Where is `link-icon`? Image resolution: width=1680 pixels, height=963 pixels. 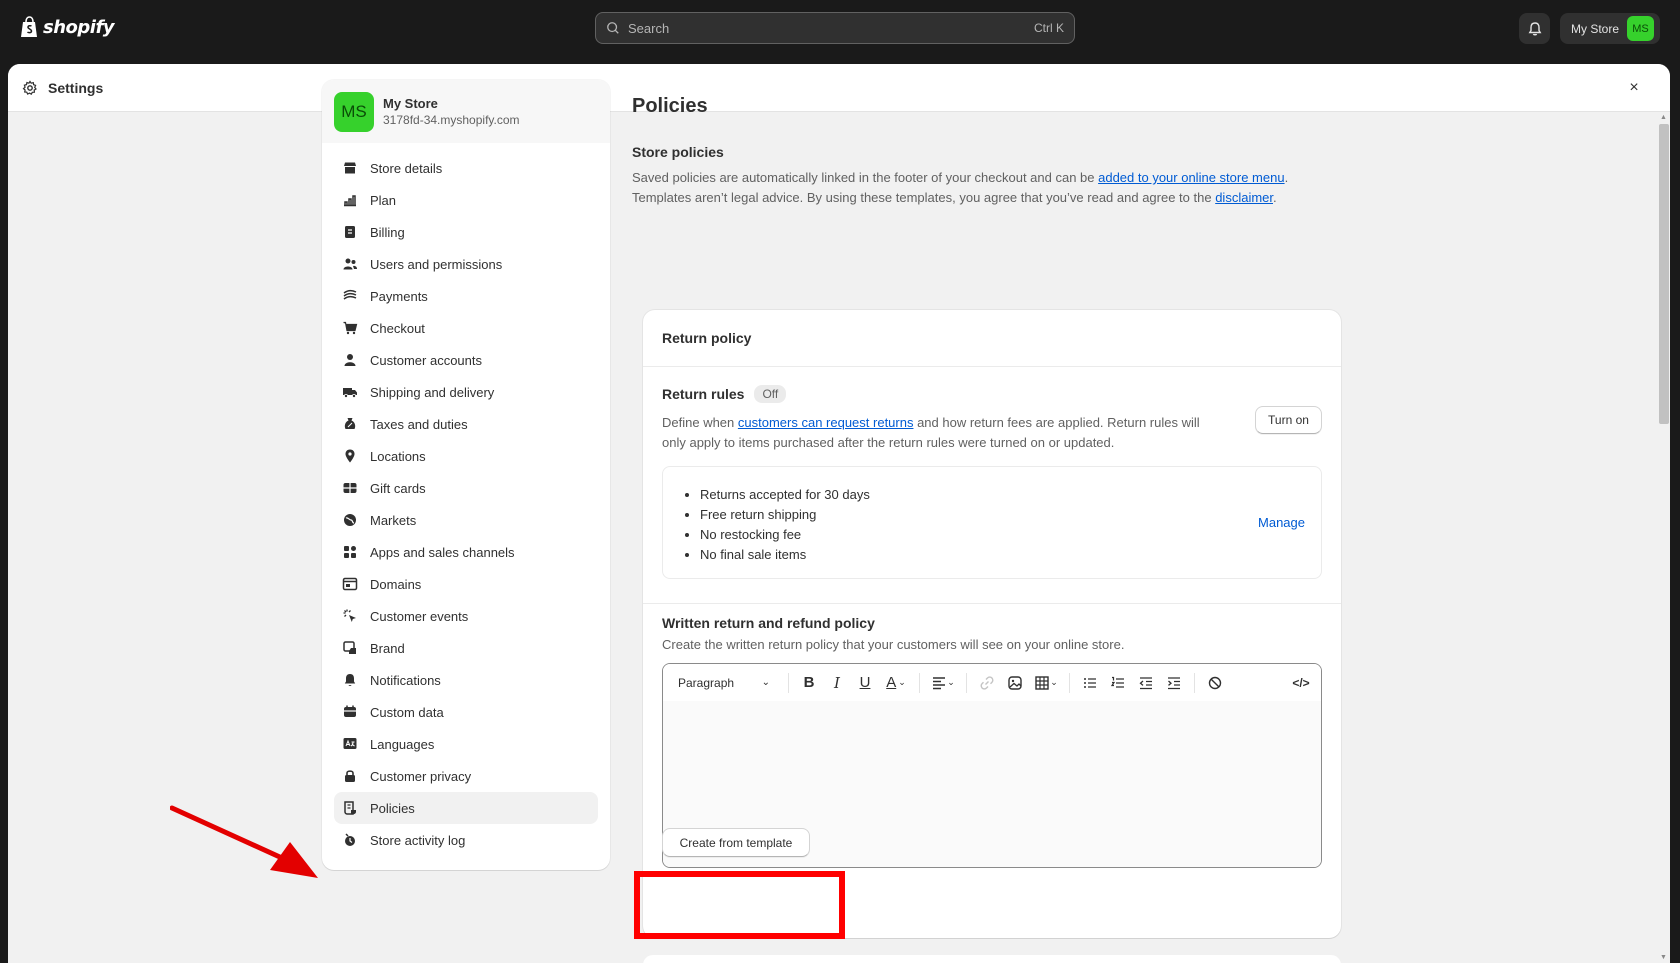
link-icon is located at coordinates (987, 683).